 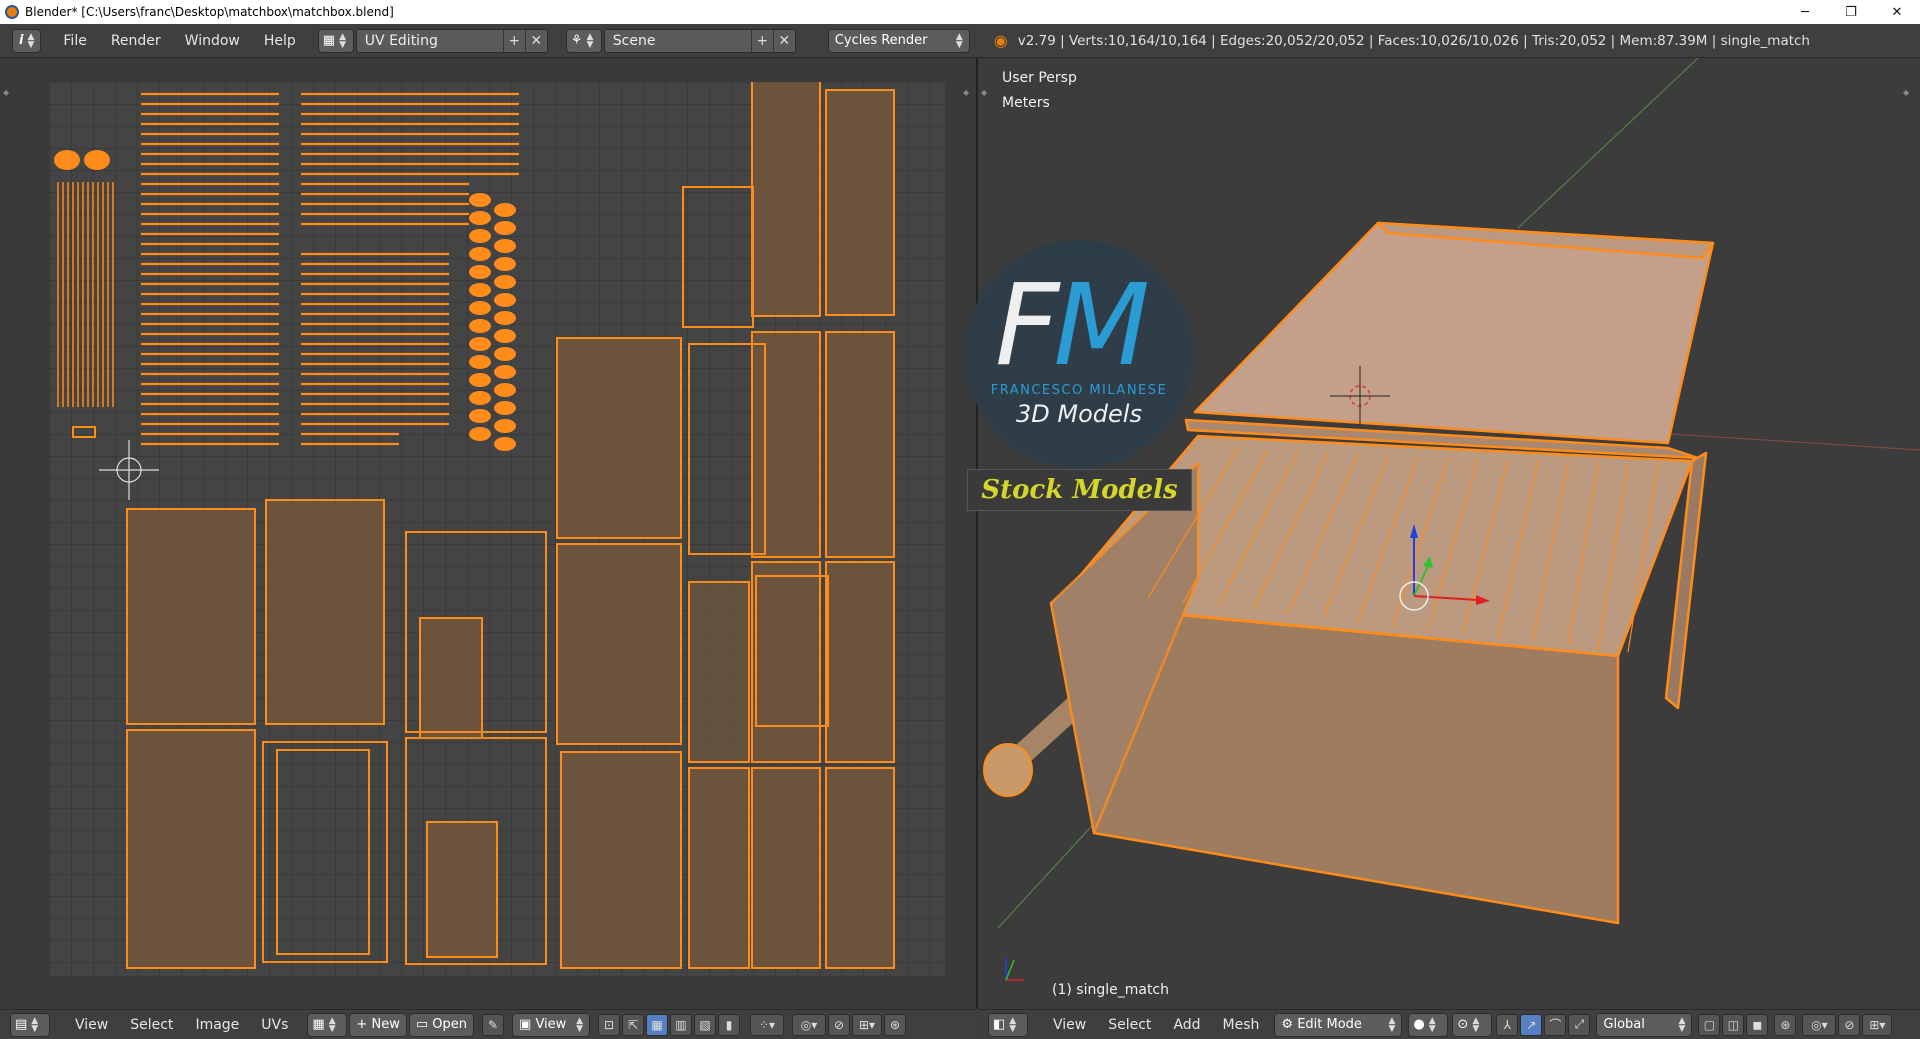 What do you see at coordinates (329, 40) in the screenshot?
I see `layout-grid-icon: ▦` at bounding box center [329, 40].